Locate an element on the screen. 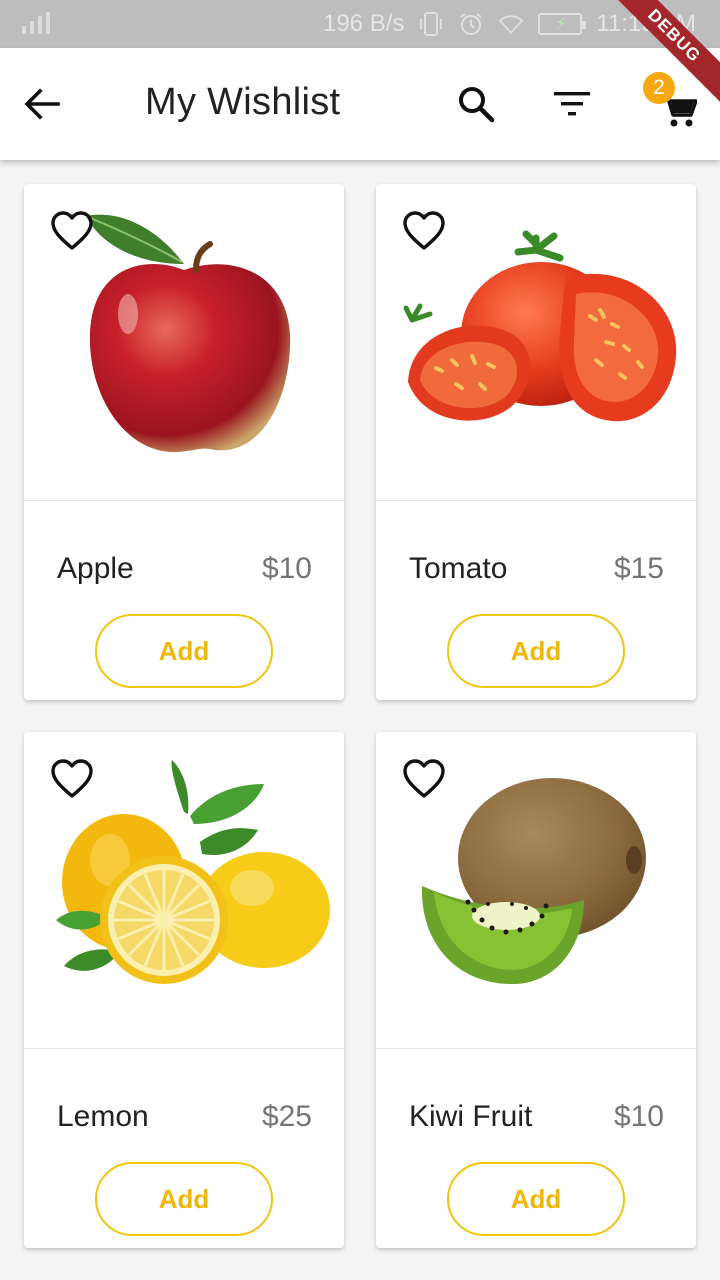 The image size is (720, 1280). search-icon is located at coordinates (477, 105).